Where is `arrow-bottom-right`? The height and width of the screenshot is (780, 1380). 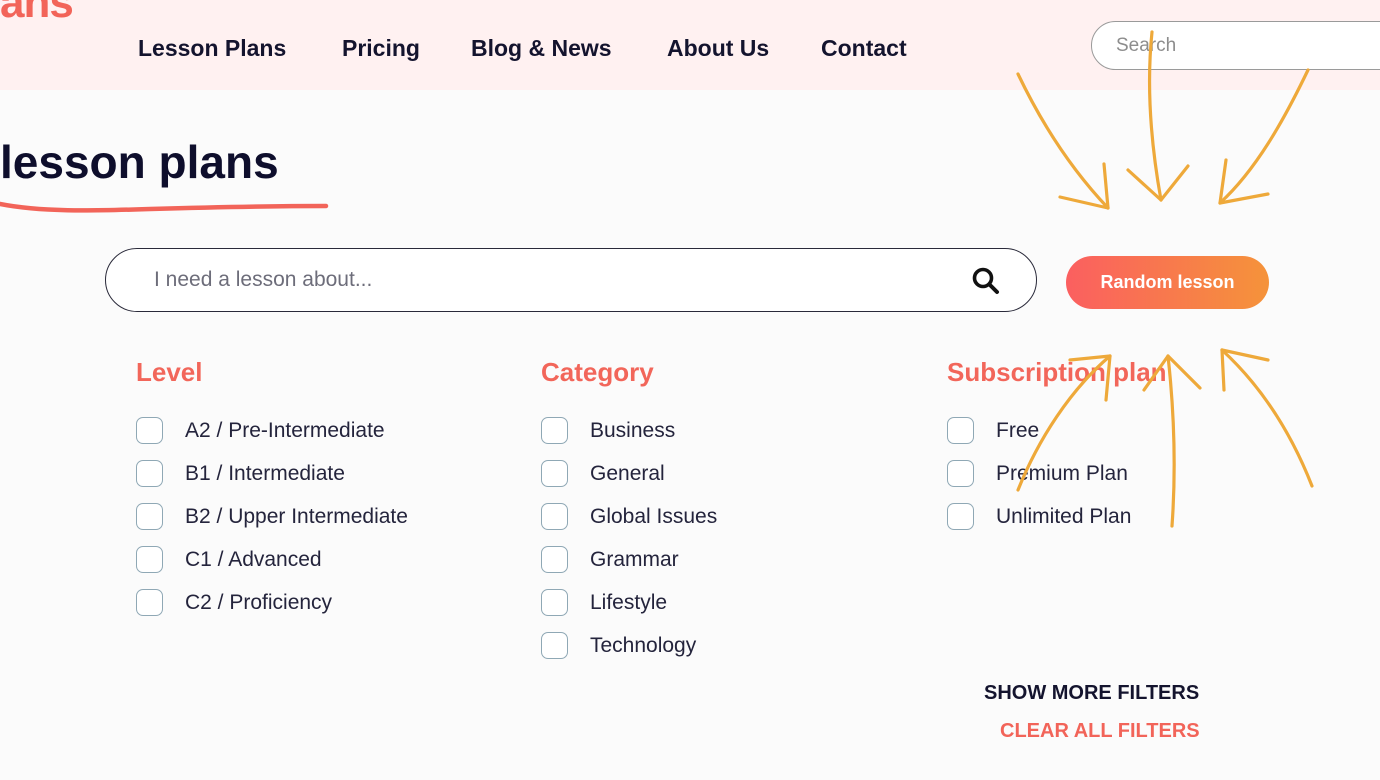
arrow-bottom-right is located at coordinates (1267, 418).